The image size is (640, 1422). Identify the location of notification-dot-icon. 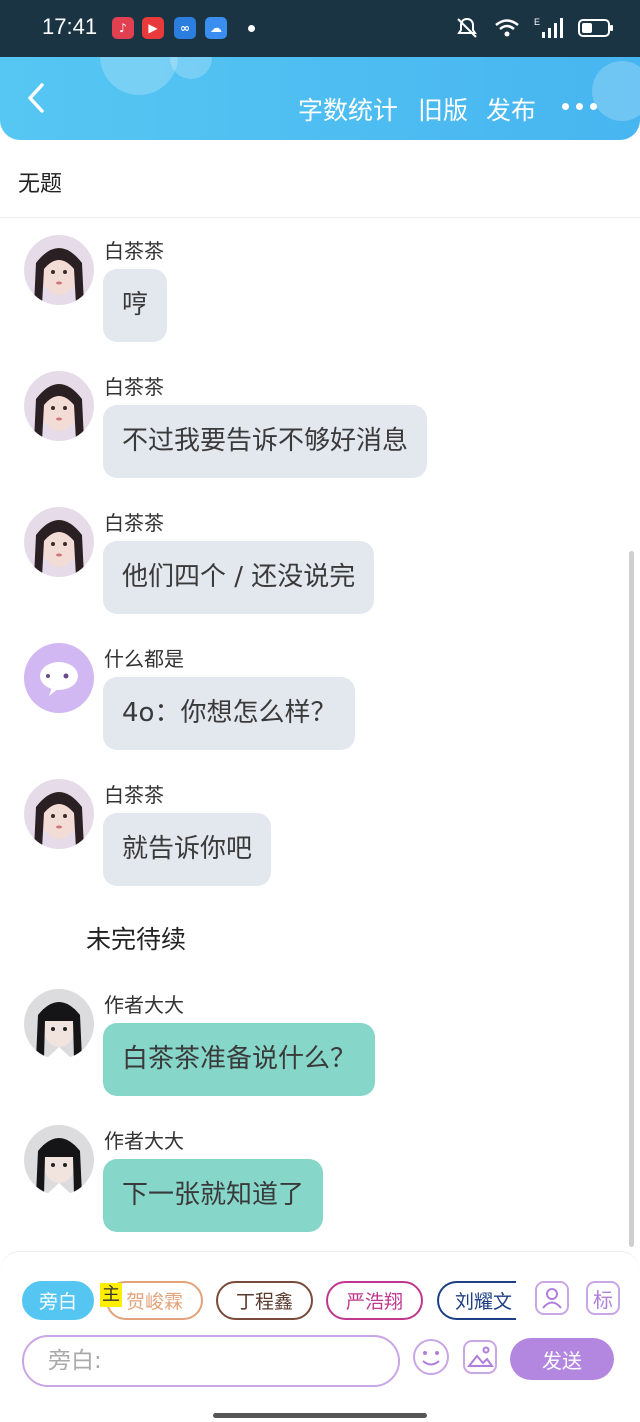
(251, 28).